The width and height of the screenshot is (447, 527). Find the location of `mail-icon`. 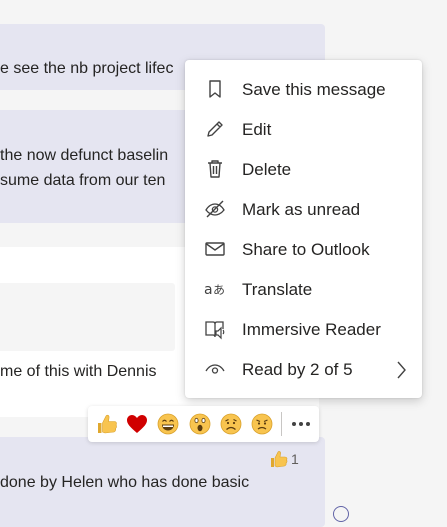

mail-icon is located at coordinates (215, 249).